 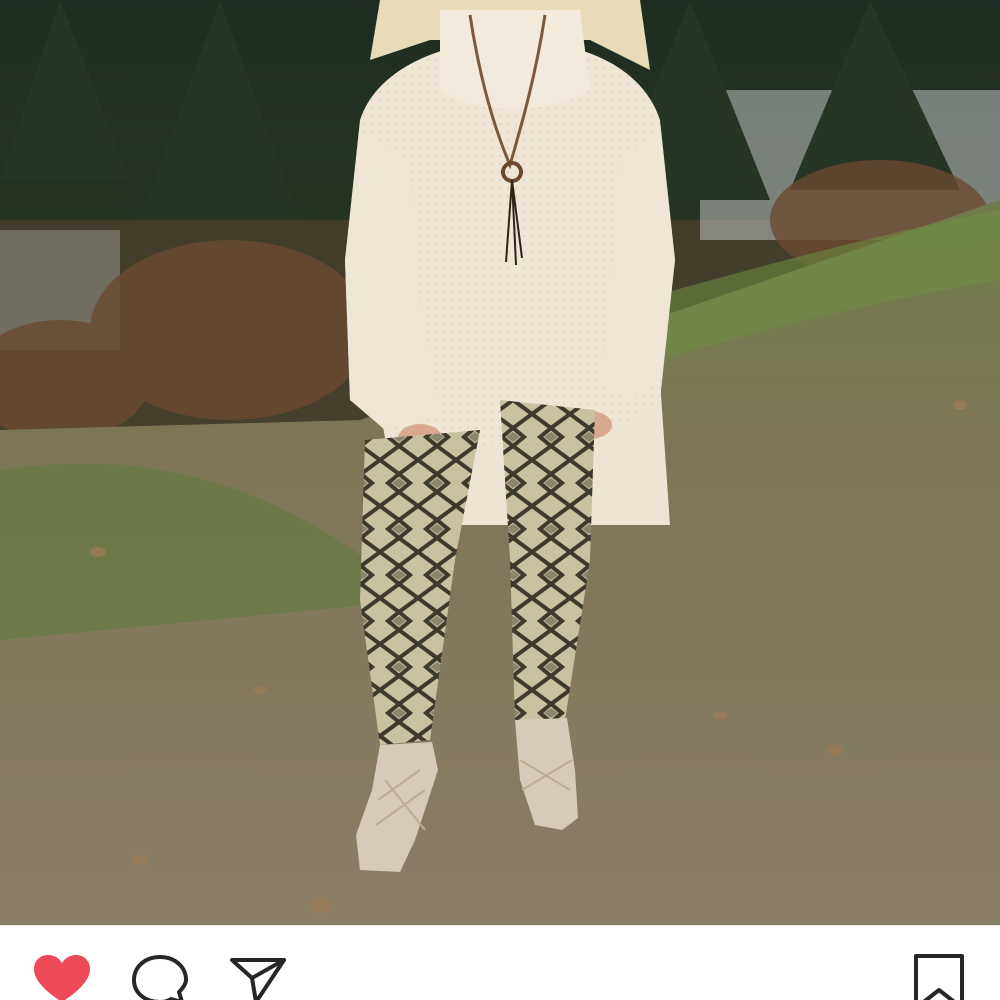 I want to click on save-button, so click(x=939, y=976).